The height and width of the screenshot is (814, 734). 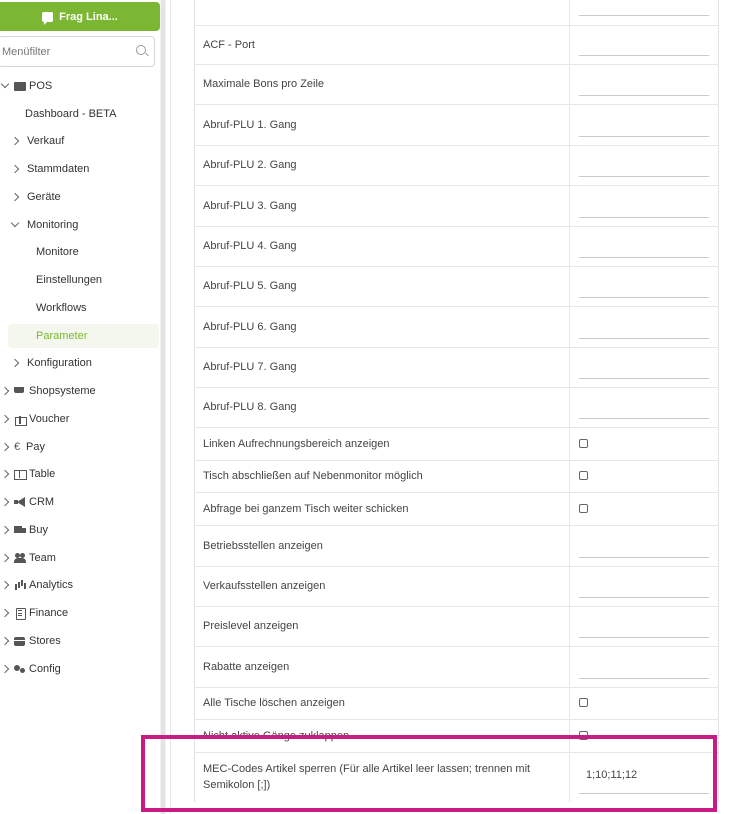 I want to click on chat-icon, so click(x=48, y=18).